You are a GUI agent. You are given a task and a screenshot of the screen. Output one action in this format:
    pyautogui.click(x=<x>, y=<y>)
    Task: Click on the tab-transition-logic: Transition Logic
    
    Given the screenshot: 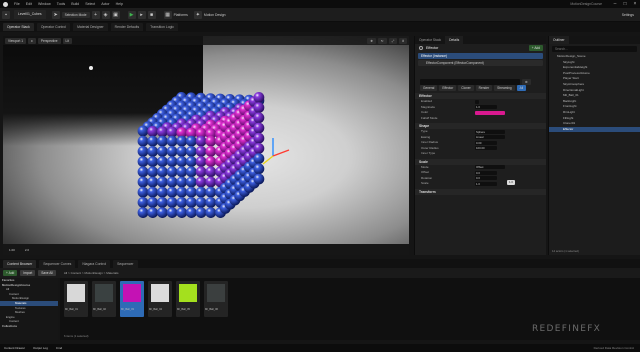 What is the action you would take?
    pyautogui.click(x=162, y=27)
    